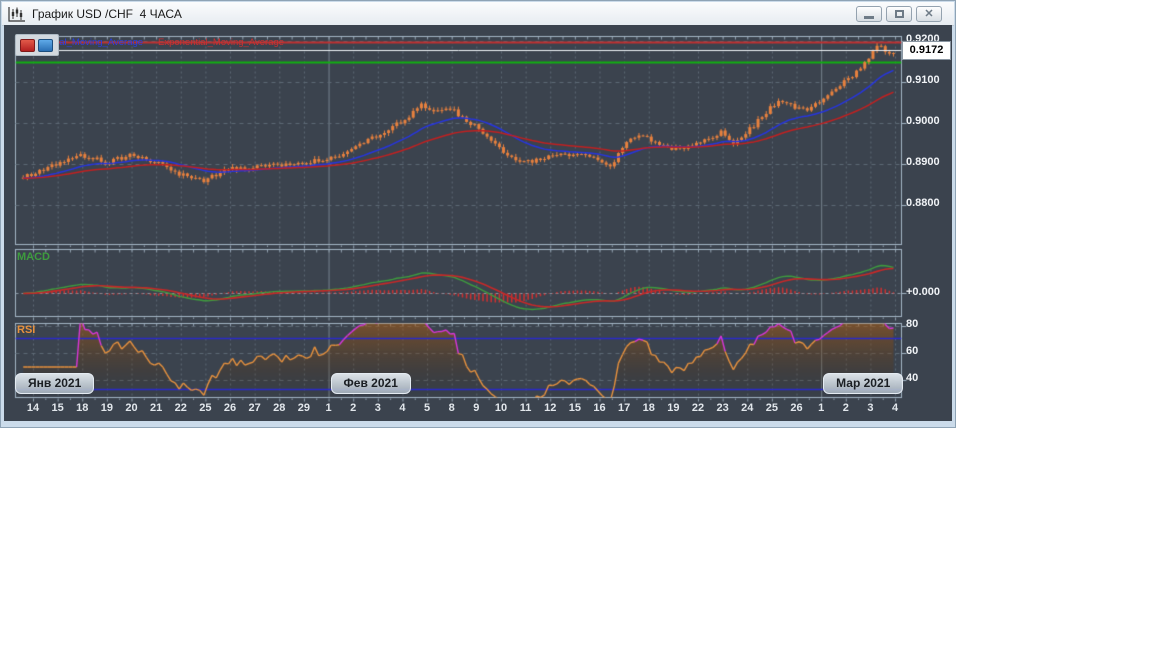 This screenshot has height=648, width=1152. Describe the element at coordinates (525, 408) in the screenshot. I see `x-axis-day-label: 11` at that location.